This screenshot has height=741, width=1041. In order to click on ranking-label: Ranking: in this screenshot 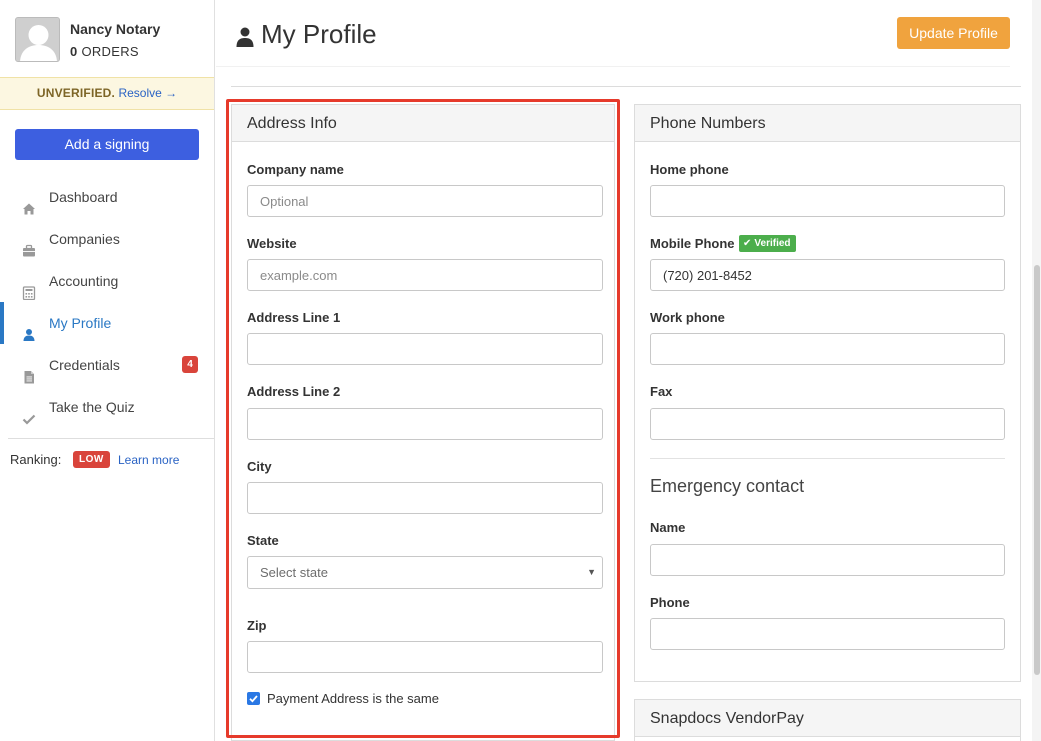, I will do `click(36, 459)`.